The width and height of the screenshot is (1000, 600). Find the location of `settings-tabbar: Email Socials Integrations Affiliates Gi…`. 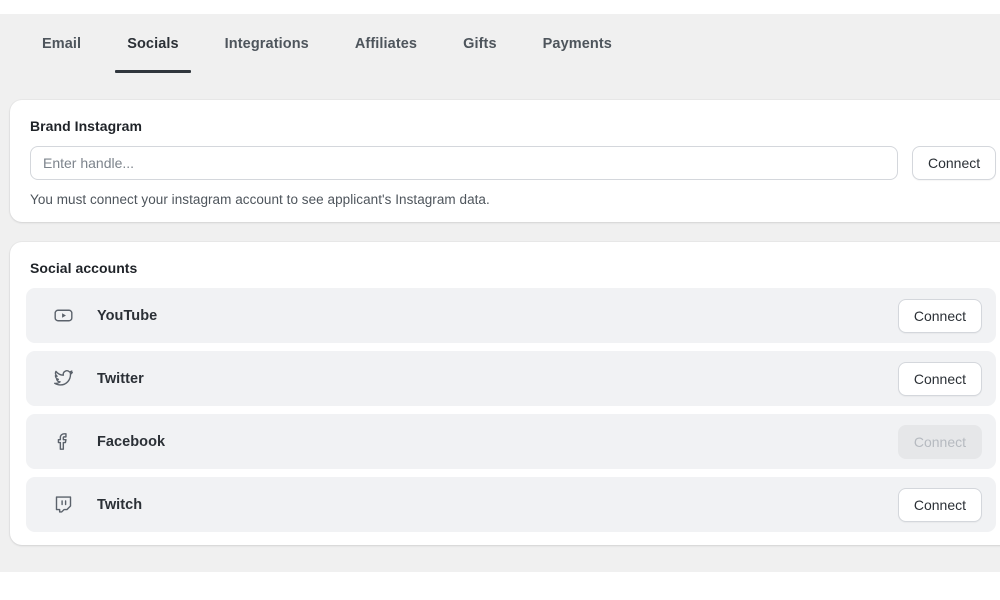

settings-tabbar: Email Socials Integrations Affiliates Gi… is located at coordinates (500, 43).